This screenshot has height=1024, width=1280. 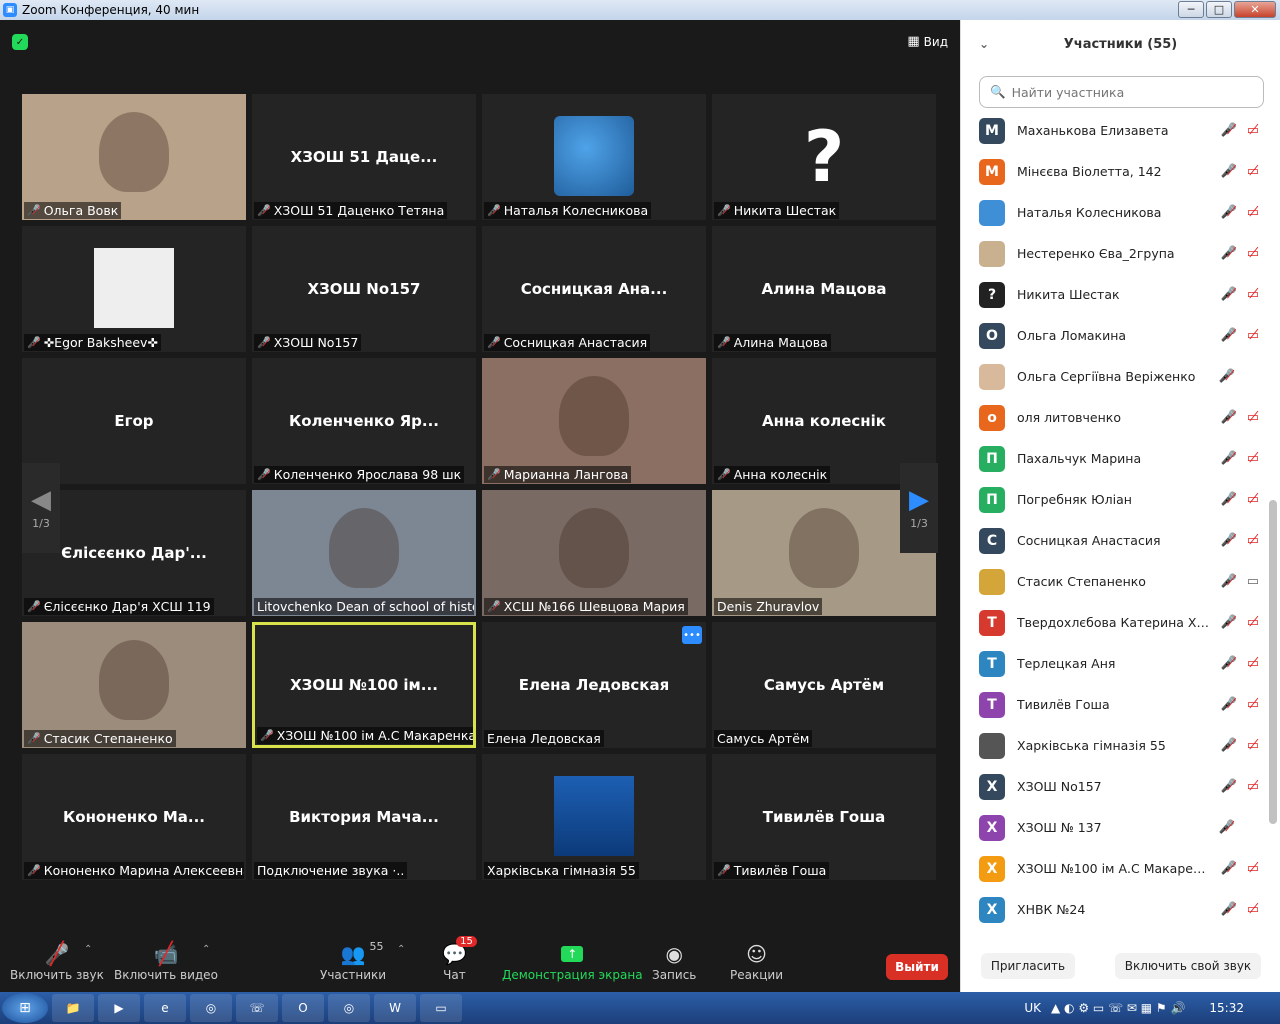 I want to click on more-options-icon: •••, so click(x=692, y=635).